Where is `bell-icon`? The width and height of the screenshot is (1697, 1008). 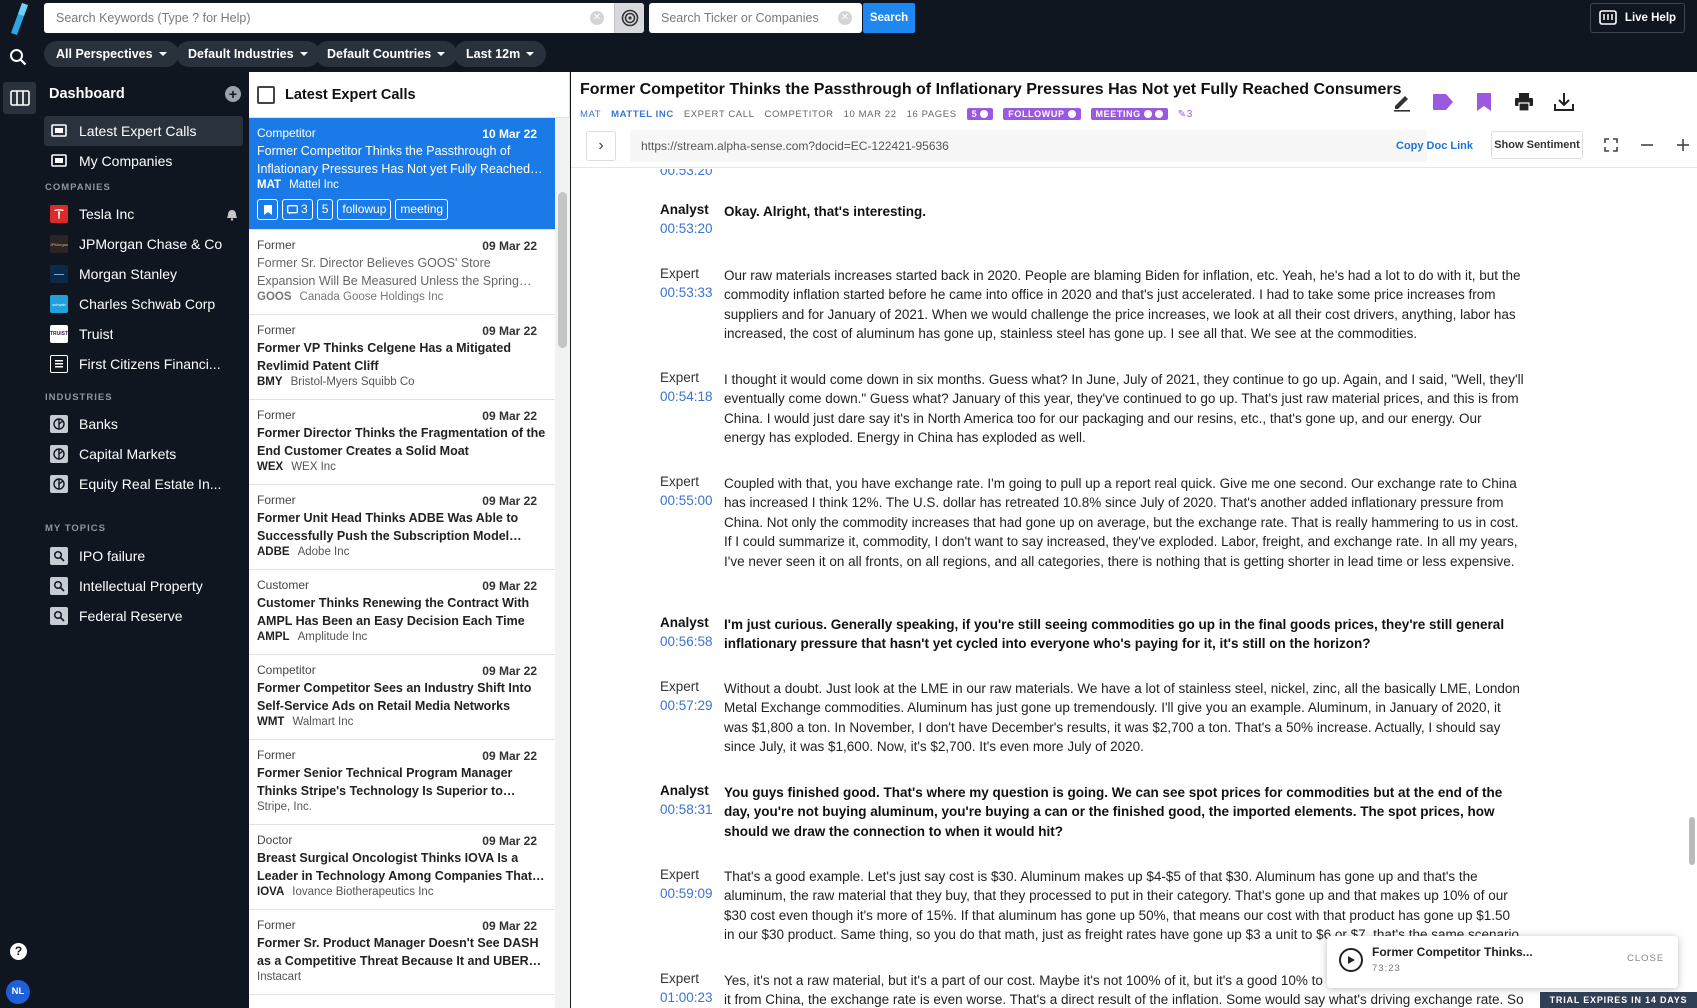
bell-icon is located at coordinates (232, 215).